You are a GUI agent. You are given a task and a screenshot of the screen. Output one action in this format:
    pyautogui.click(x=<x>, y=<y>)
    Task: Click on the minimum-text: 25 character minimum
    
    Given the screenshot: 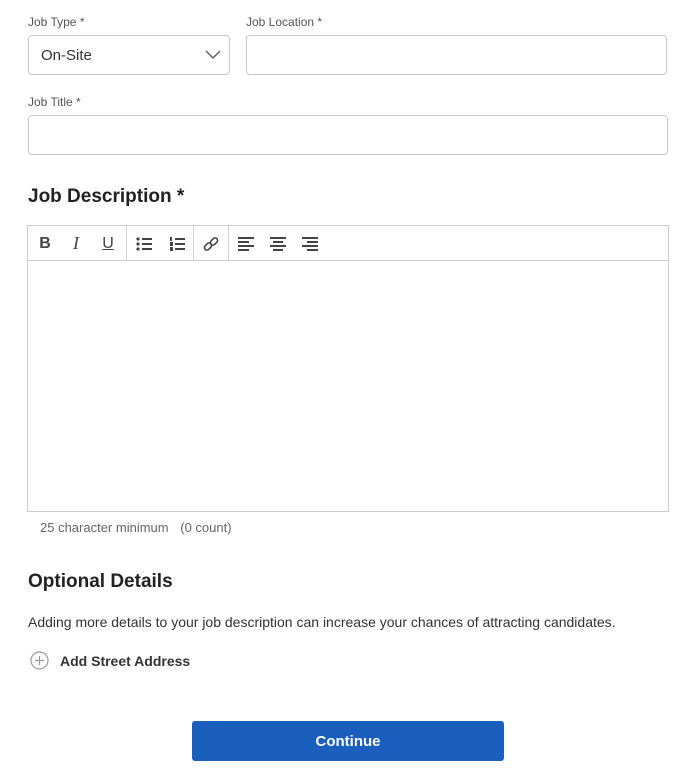 What is the action you would take?
    pyautogui.click(x=104, y=527)
    